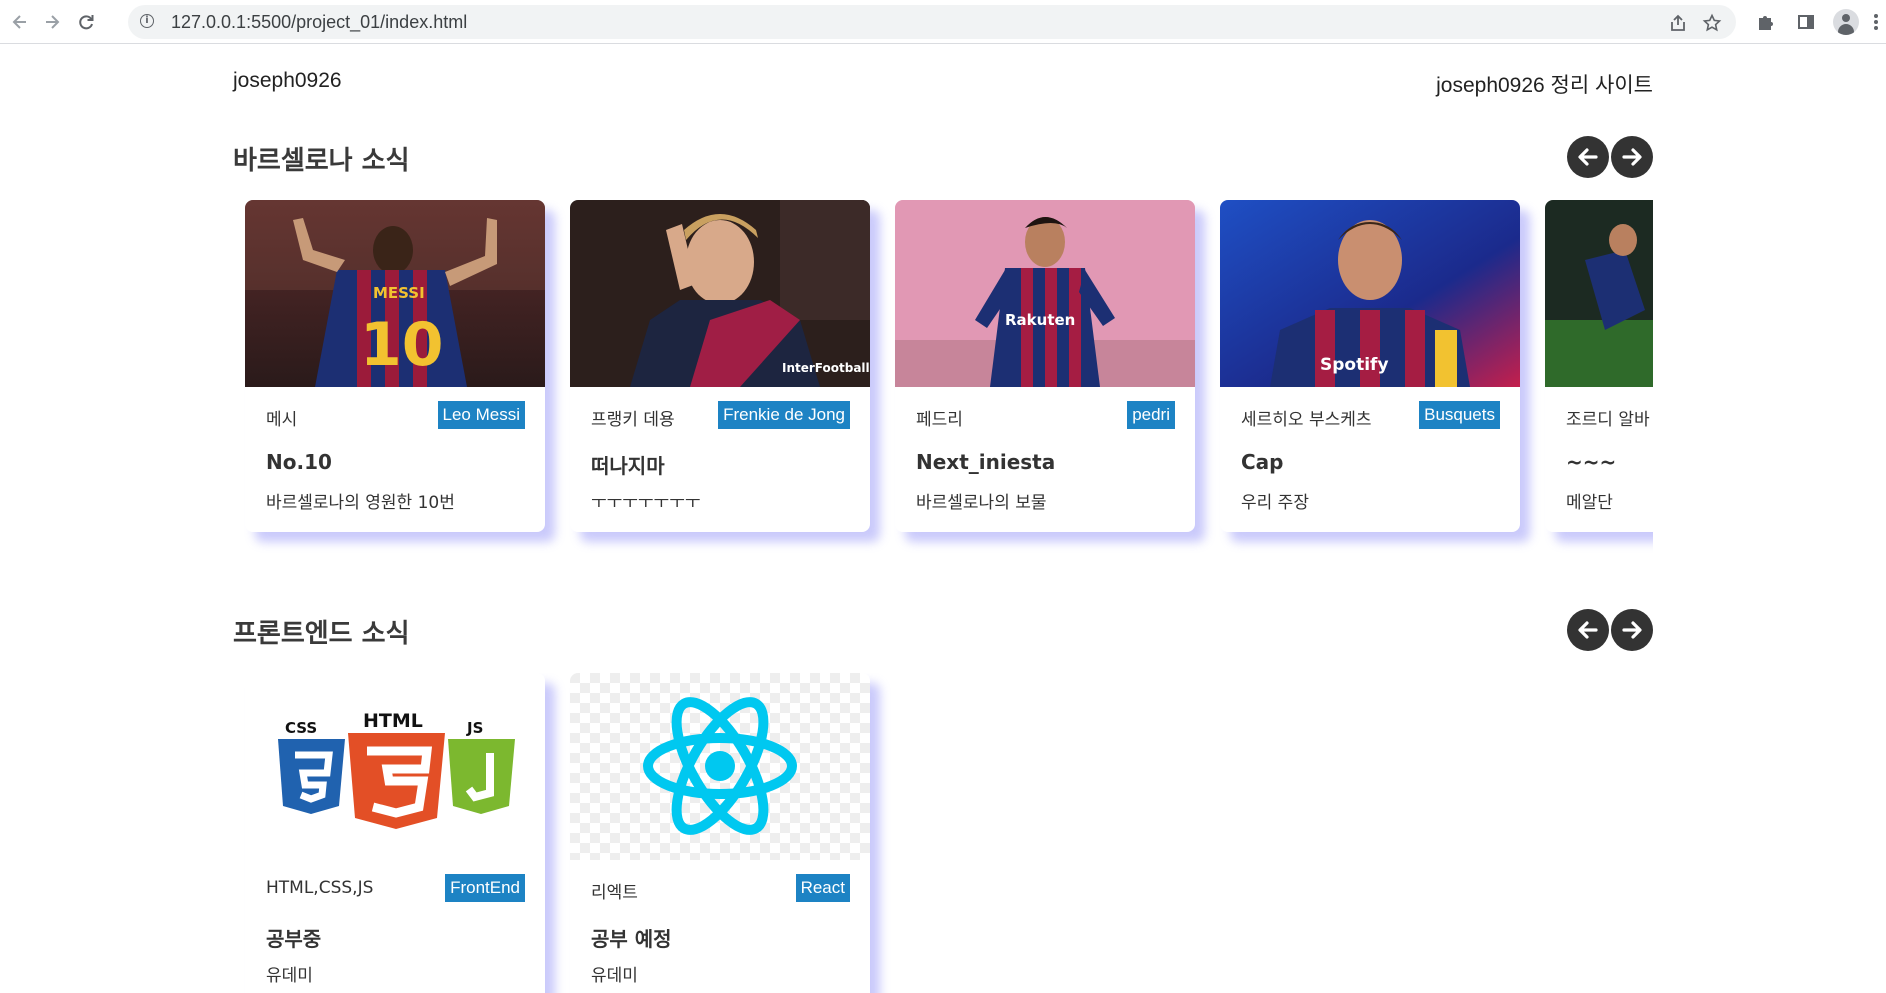  What do you see at coordinates (321, 161) in the screenshot?
I see `section-title: 바르셀로나 소식` at bounding box center [321, 161].